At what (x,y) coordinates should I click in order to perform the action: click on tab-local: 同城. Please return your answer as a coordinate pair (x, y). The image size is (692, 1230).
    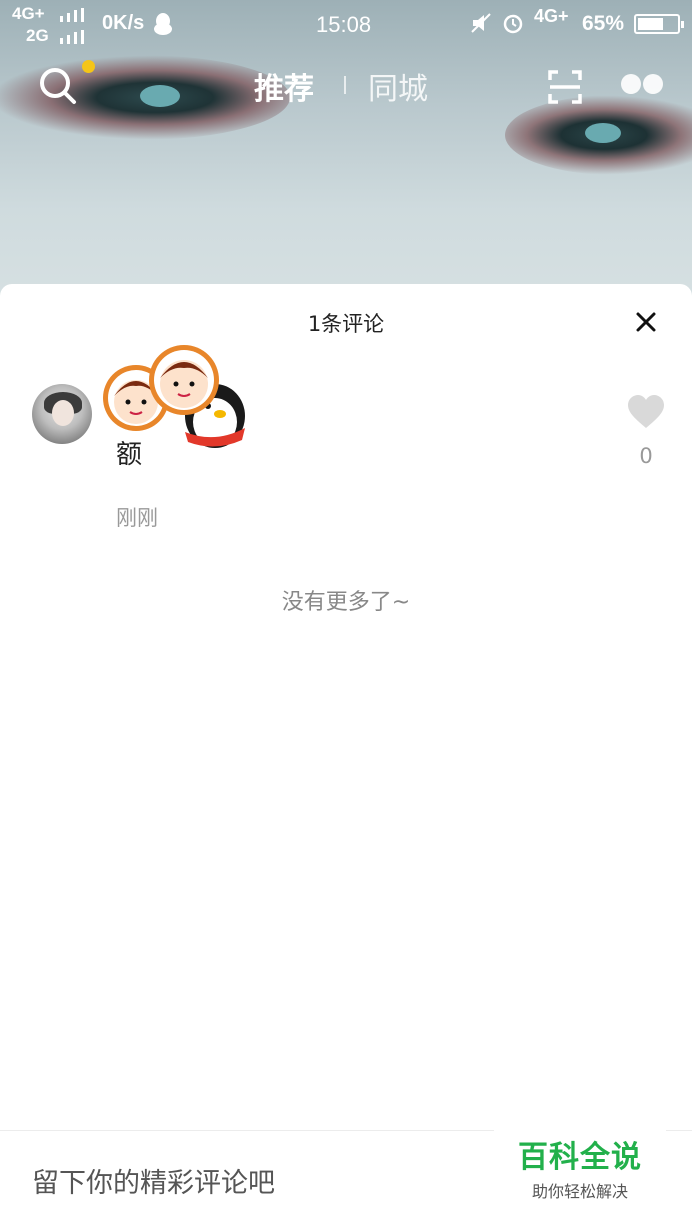
    Looking at the image, I should click on (398, 86).